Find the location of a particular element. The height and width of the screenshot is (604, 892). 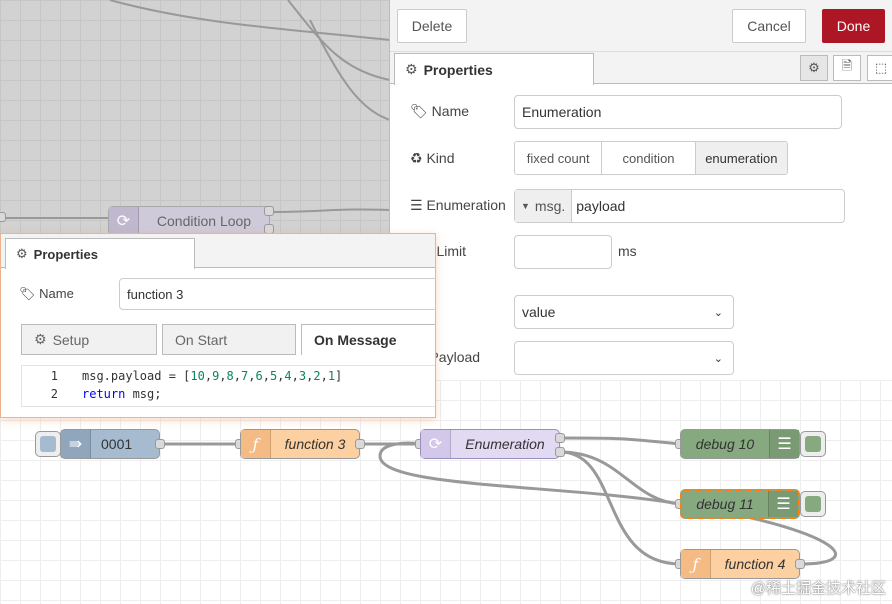

end-payload-select: ⌄ is located at coordinates (624, 358).